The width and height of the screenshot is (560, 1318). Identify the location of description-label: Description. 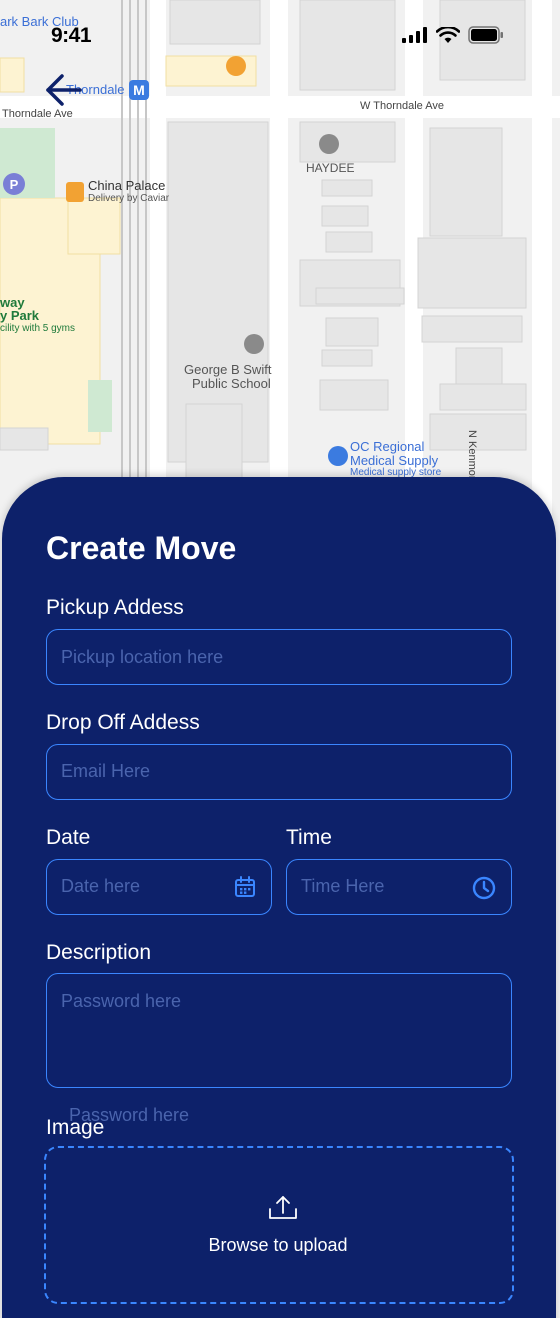
(99, 952).